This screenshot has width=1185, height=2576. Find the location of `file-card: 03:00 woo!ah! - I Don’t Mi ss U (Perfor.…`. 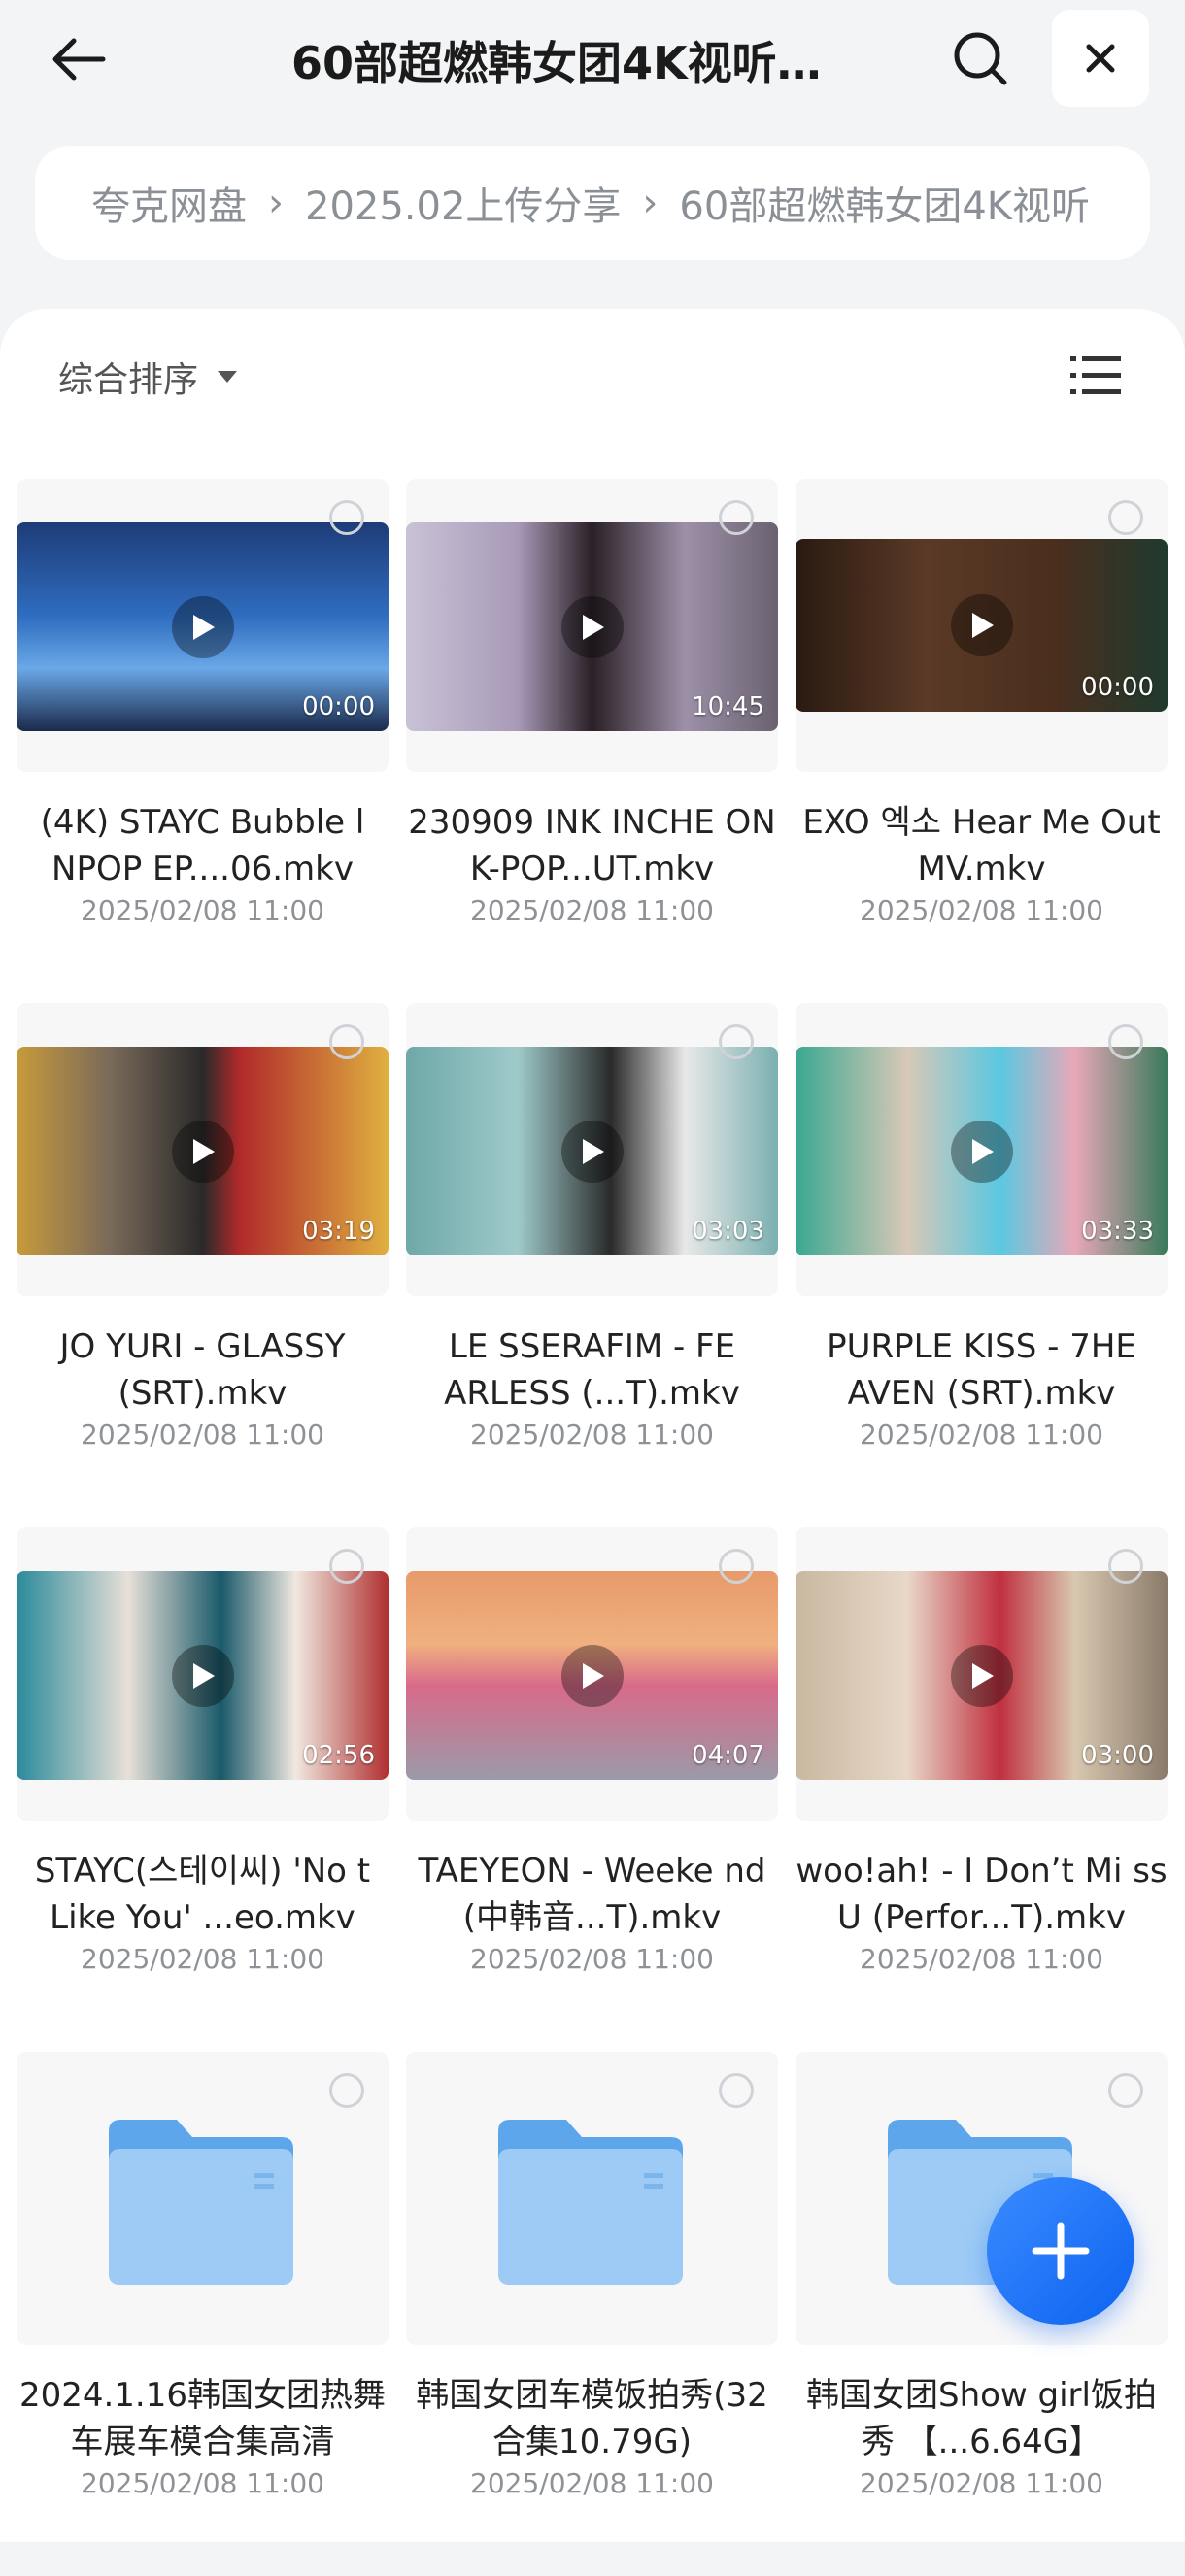

file-card: 03:00 woo!ah! - I Don’t Mi ss U (Perfor.… is located at coordinates (982, 1790).